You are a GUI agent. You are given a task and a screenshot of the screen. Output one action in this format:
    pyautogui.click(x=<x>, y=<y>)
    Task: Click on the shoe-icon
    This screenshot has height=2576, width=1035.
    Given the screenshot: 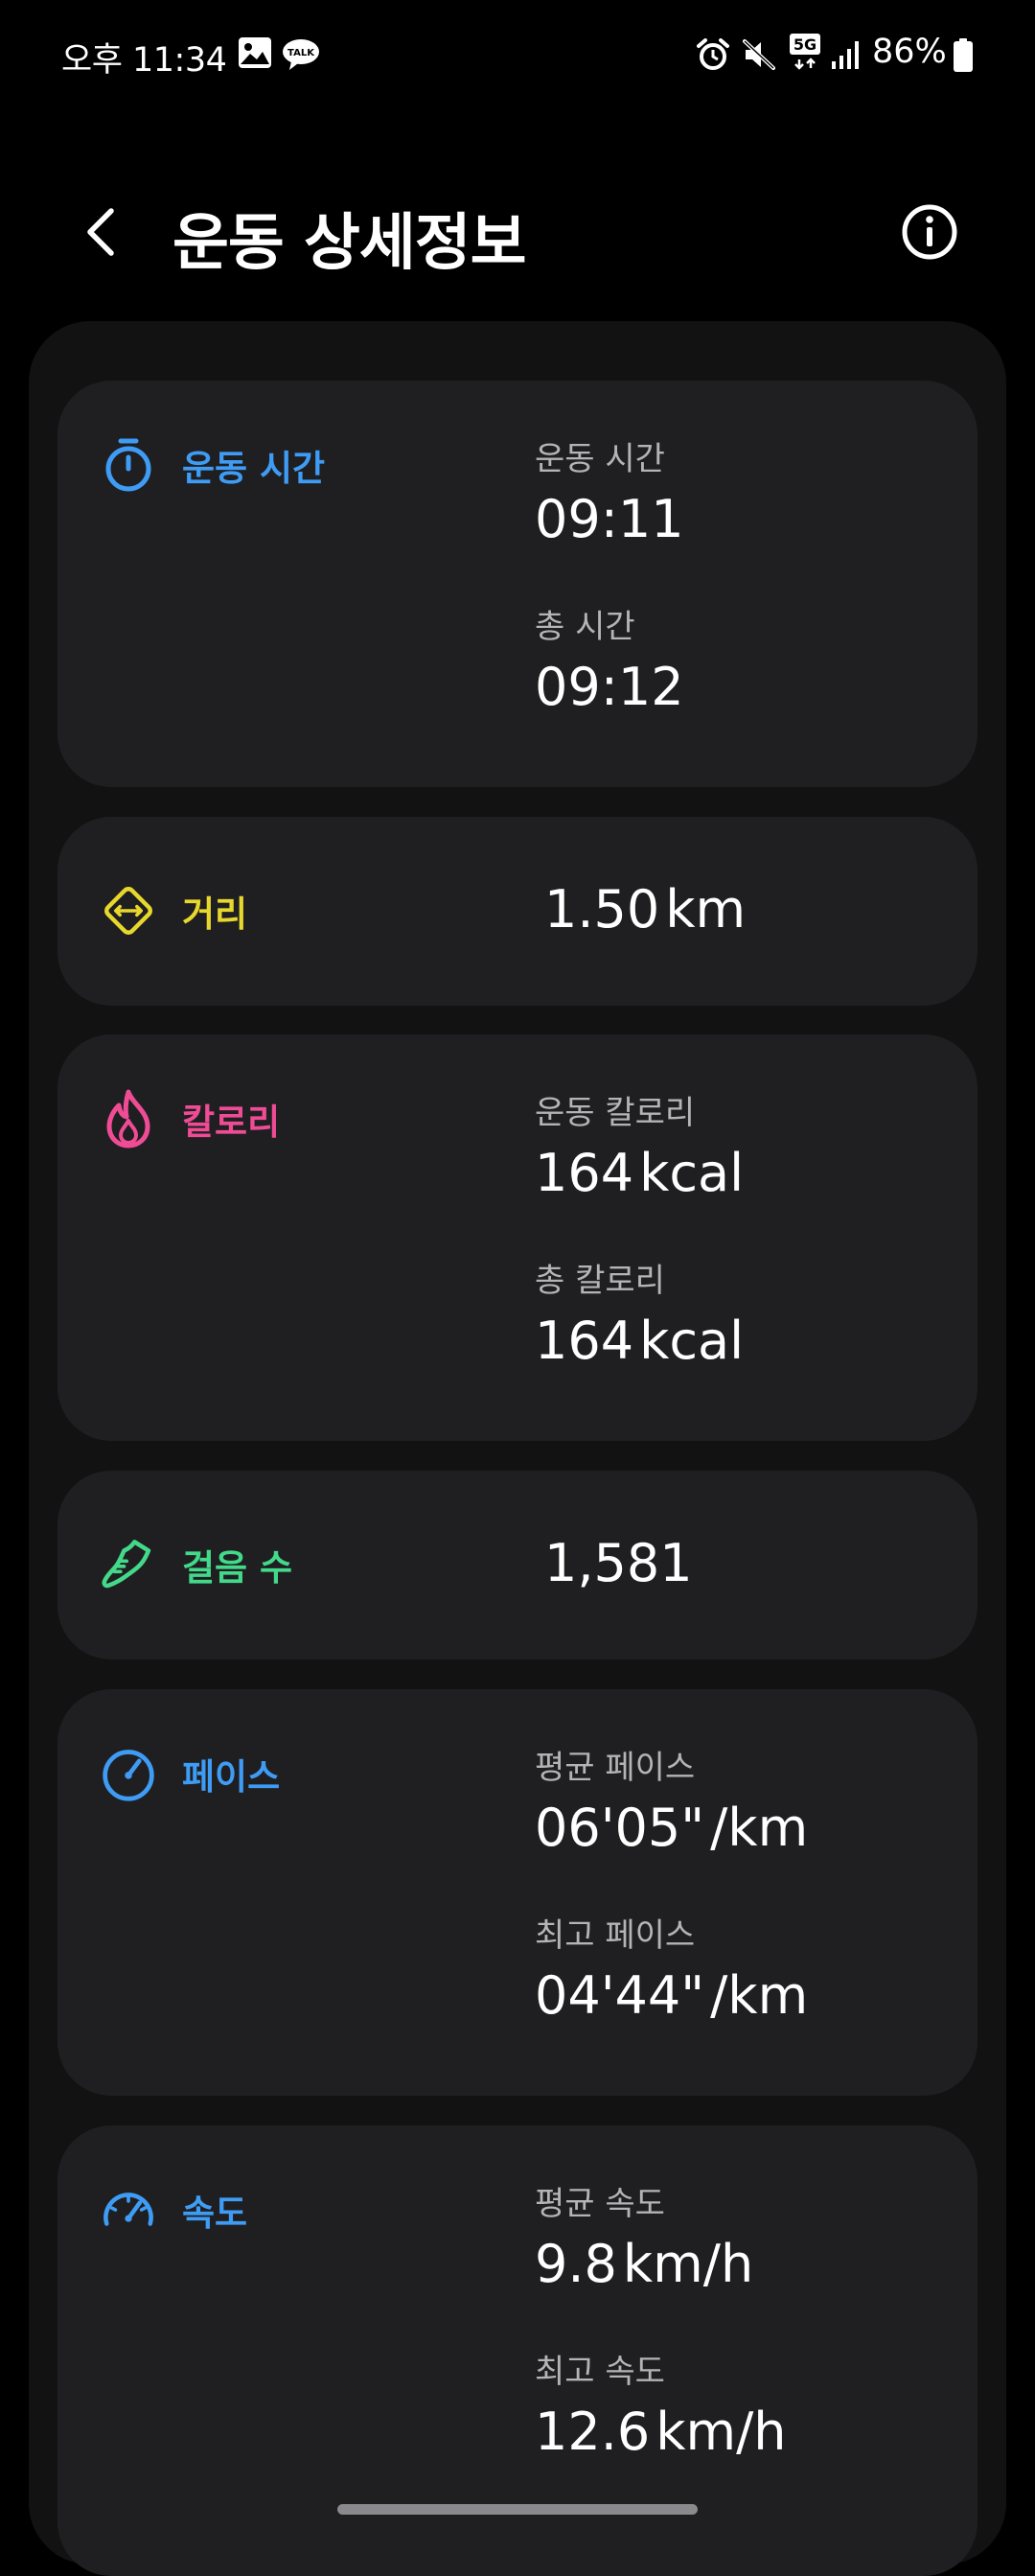 What is the action you would take?
    pyautogui.click(x=128, y=1565)
    